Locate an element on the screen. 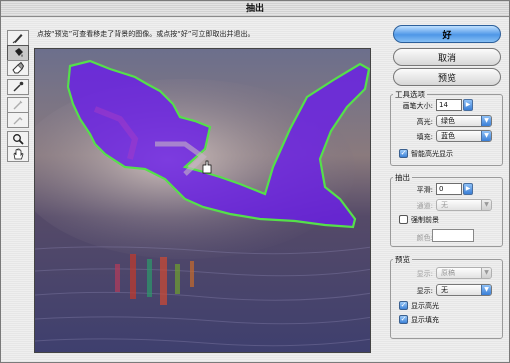 The height and width of the screenshot is (363, 510). window-title: 抽出 is located at coordinates (255, 9).